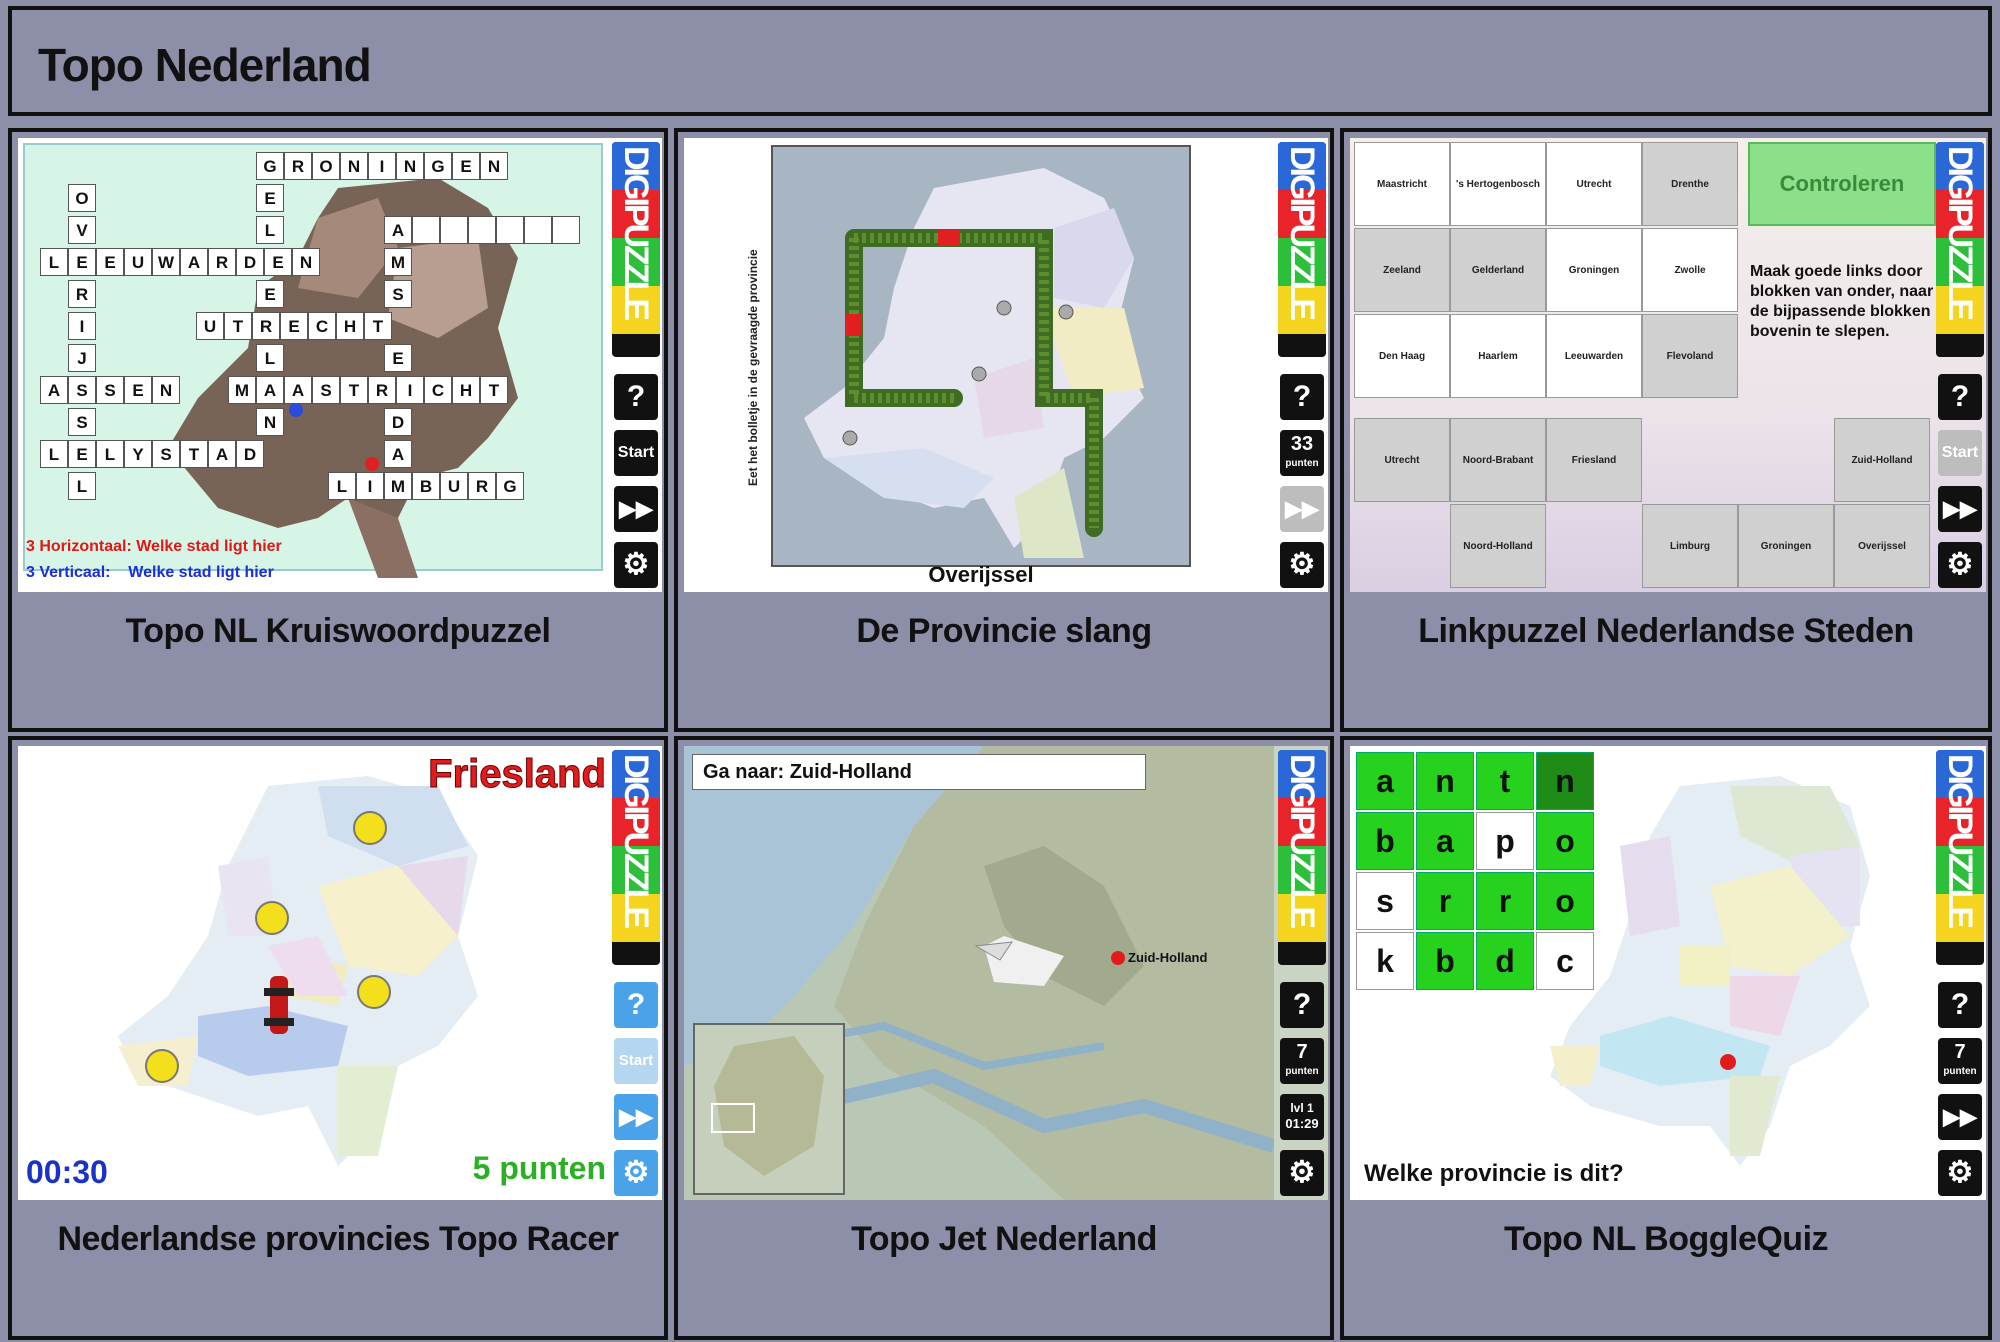 Image resolution: width=2000 pixels, height=1342 pixels. I want to click on link-block: Den Haag, so click(1402, 356).